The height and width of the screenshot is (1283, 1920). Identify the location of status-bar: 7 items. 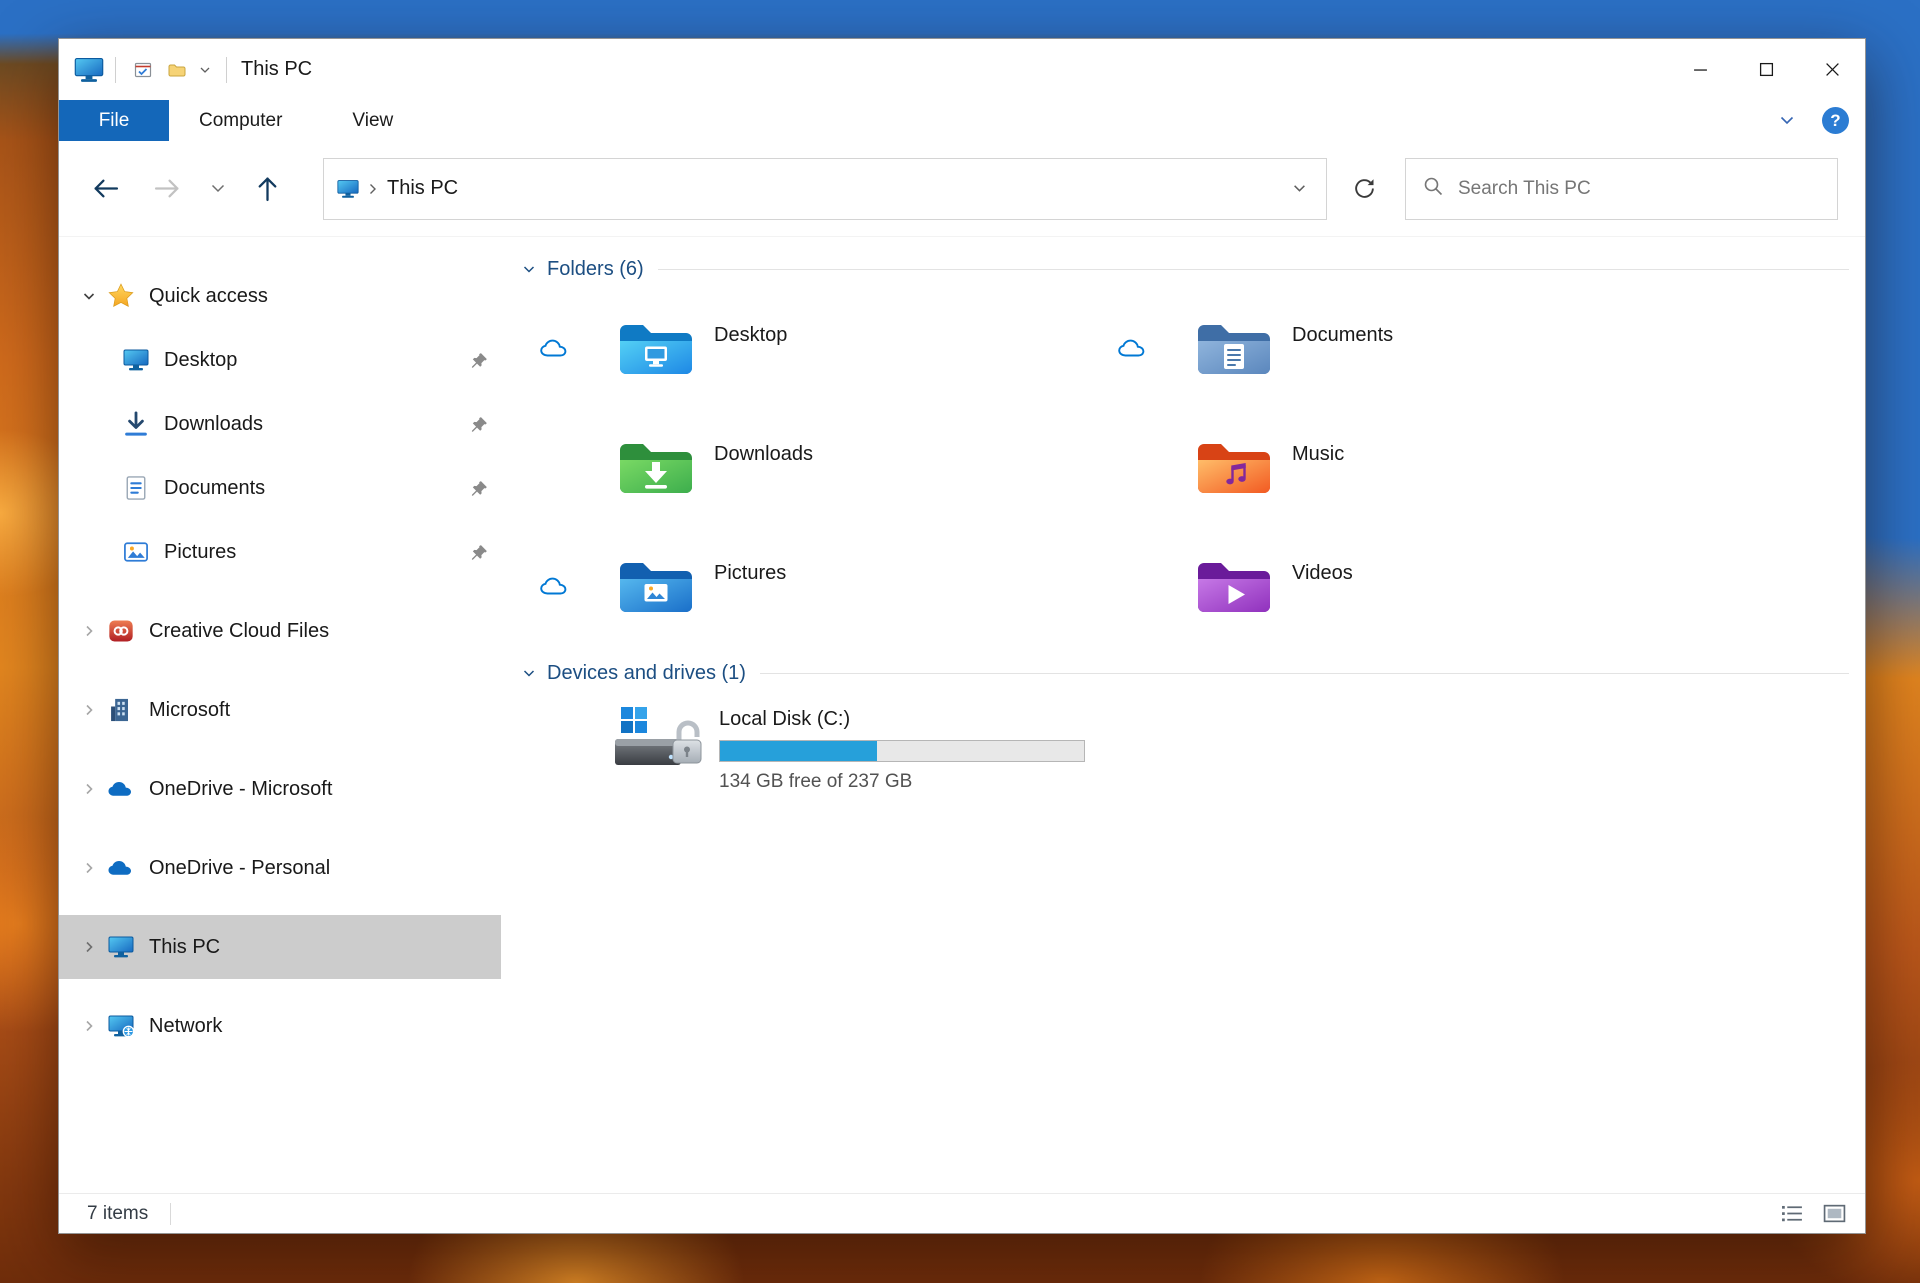
(962, 1213).